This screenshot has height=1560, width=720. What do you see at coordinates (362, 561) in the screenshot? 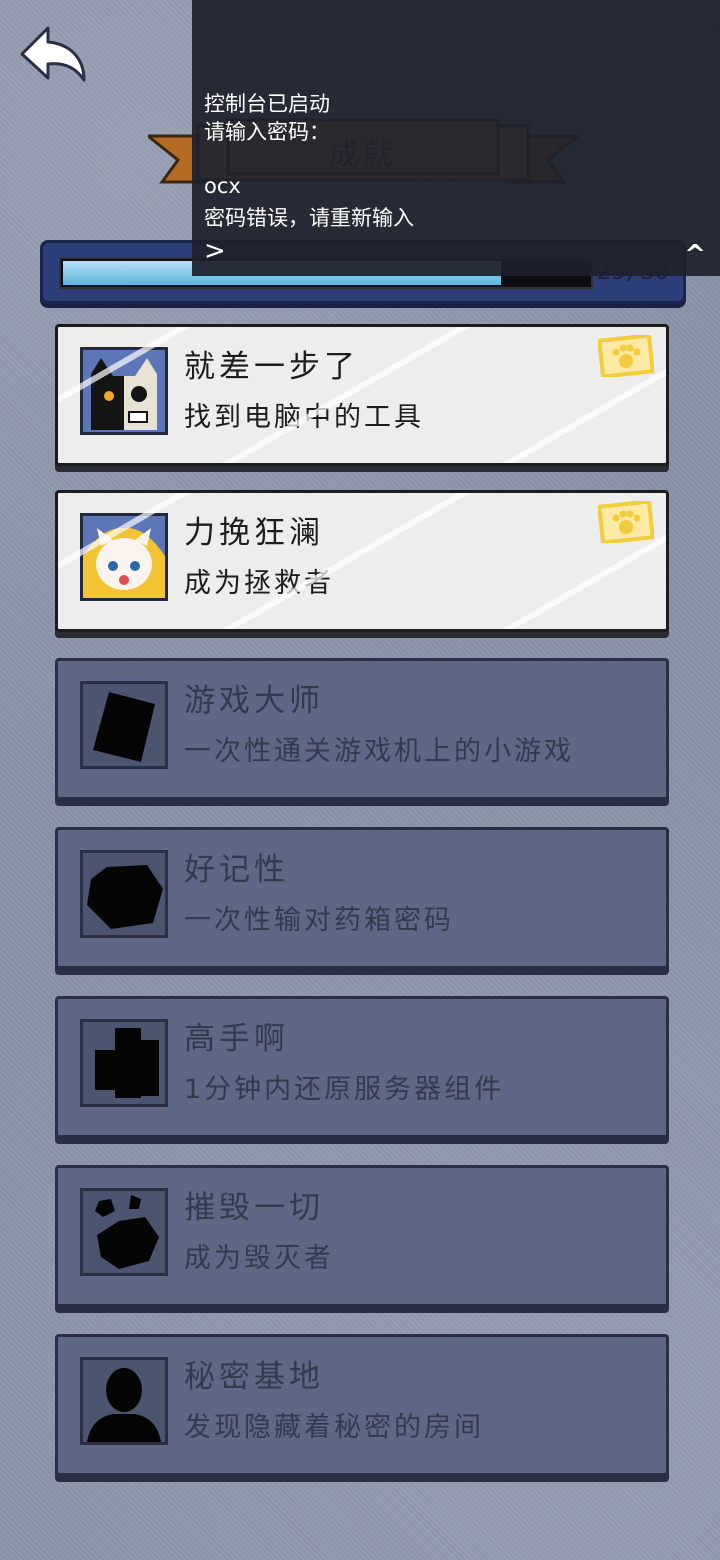
I see `achievement-card: 力挽狂澜 成为拯救者` at bounding box center [362, 561].